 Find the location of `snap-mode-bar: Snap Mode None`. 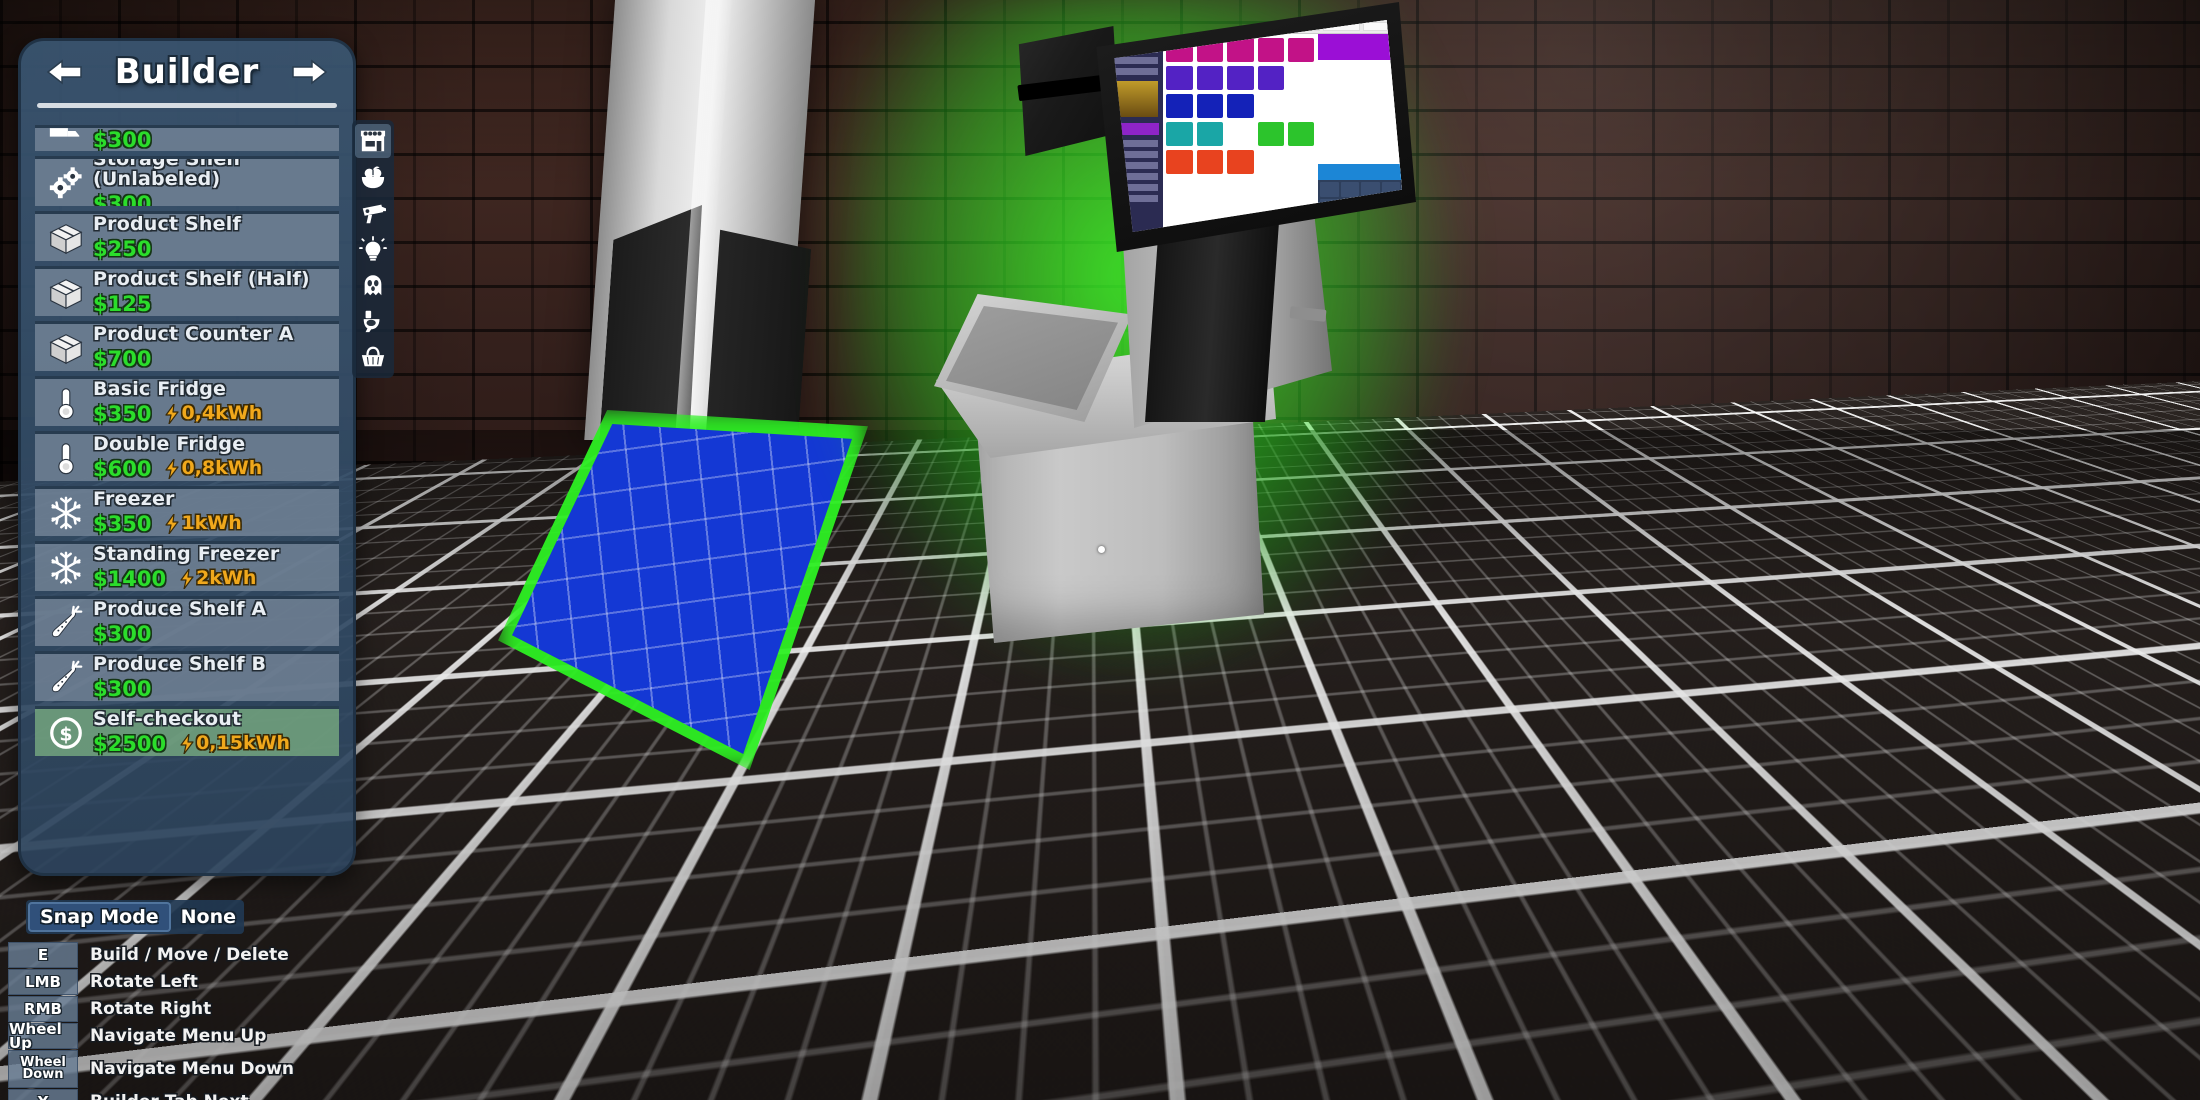

snap-mode-bar: Snap Mode None is located at coordinates (135, 917).